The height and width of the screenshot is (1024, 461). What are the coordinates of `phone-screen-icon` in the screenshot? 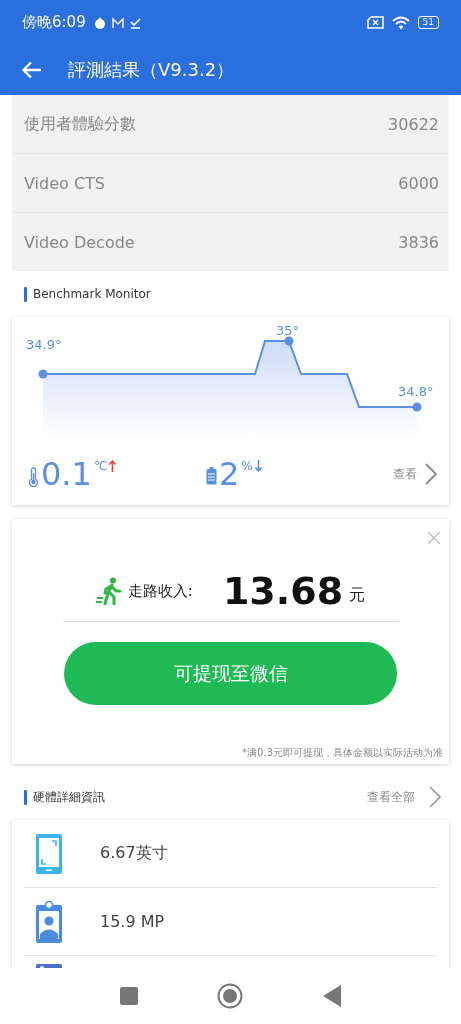 It's located at (49, 853).